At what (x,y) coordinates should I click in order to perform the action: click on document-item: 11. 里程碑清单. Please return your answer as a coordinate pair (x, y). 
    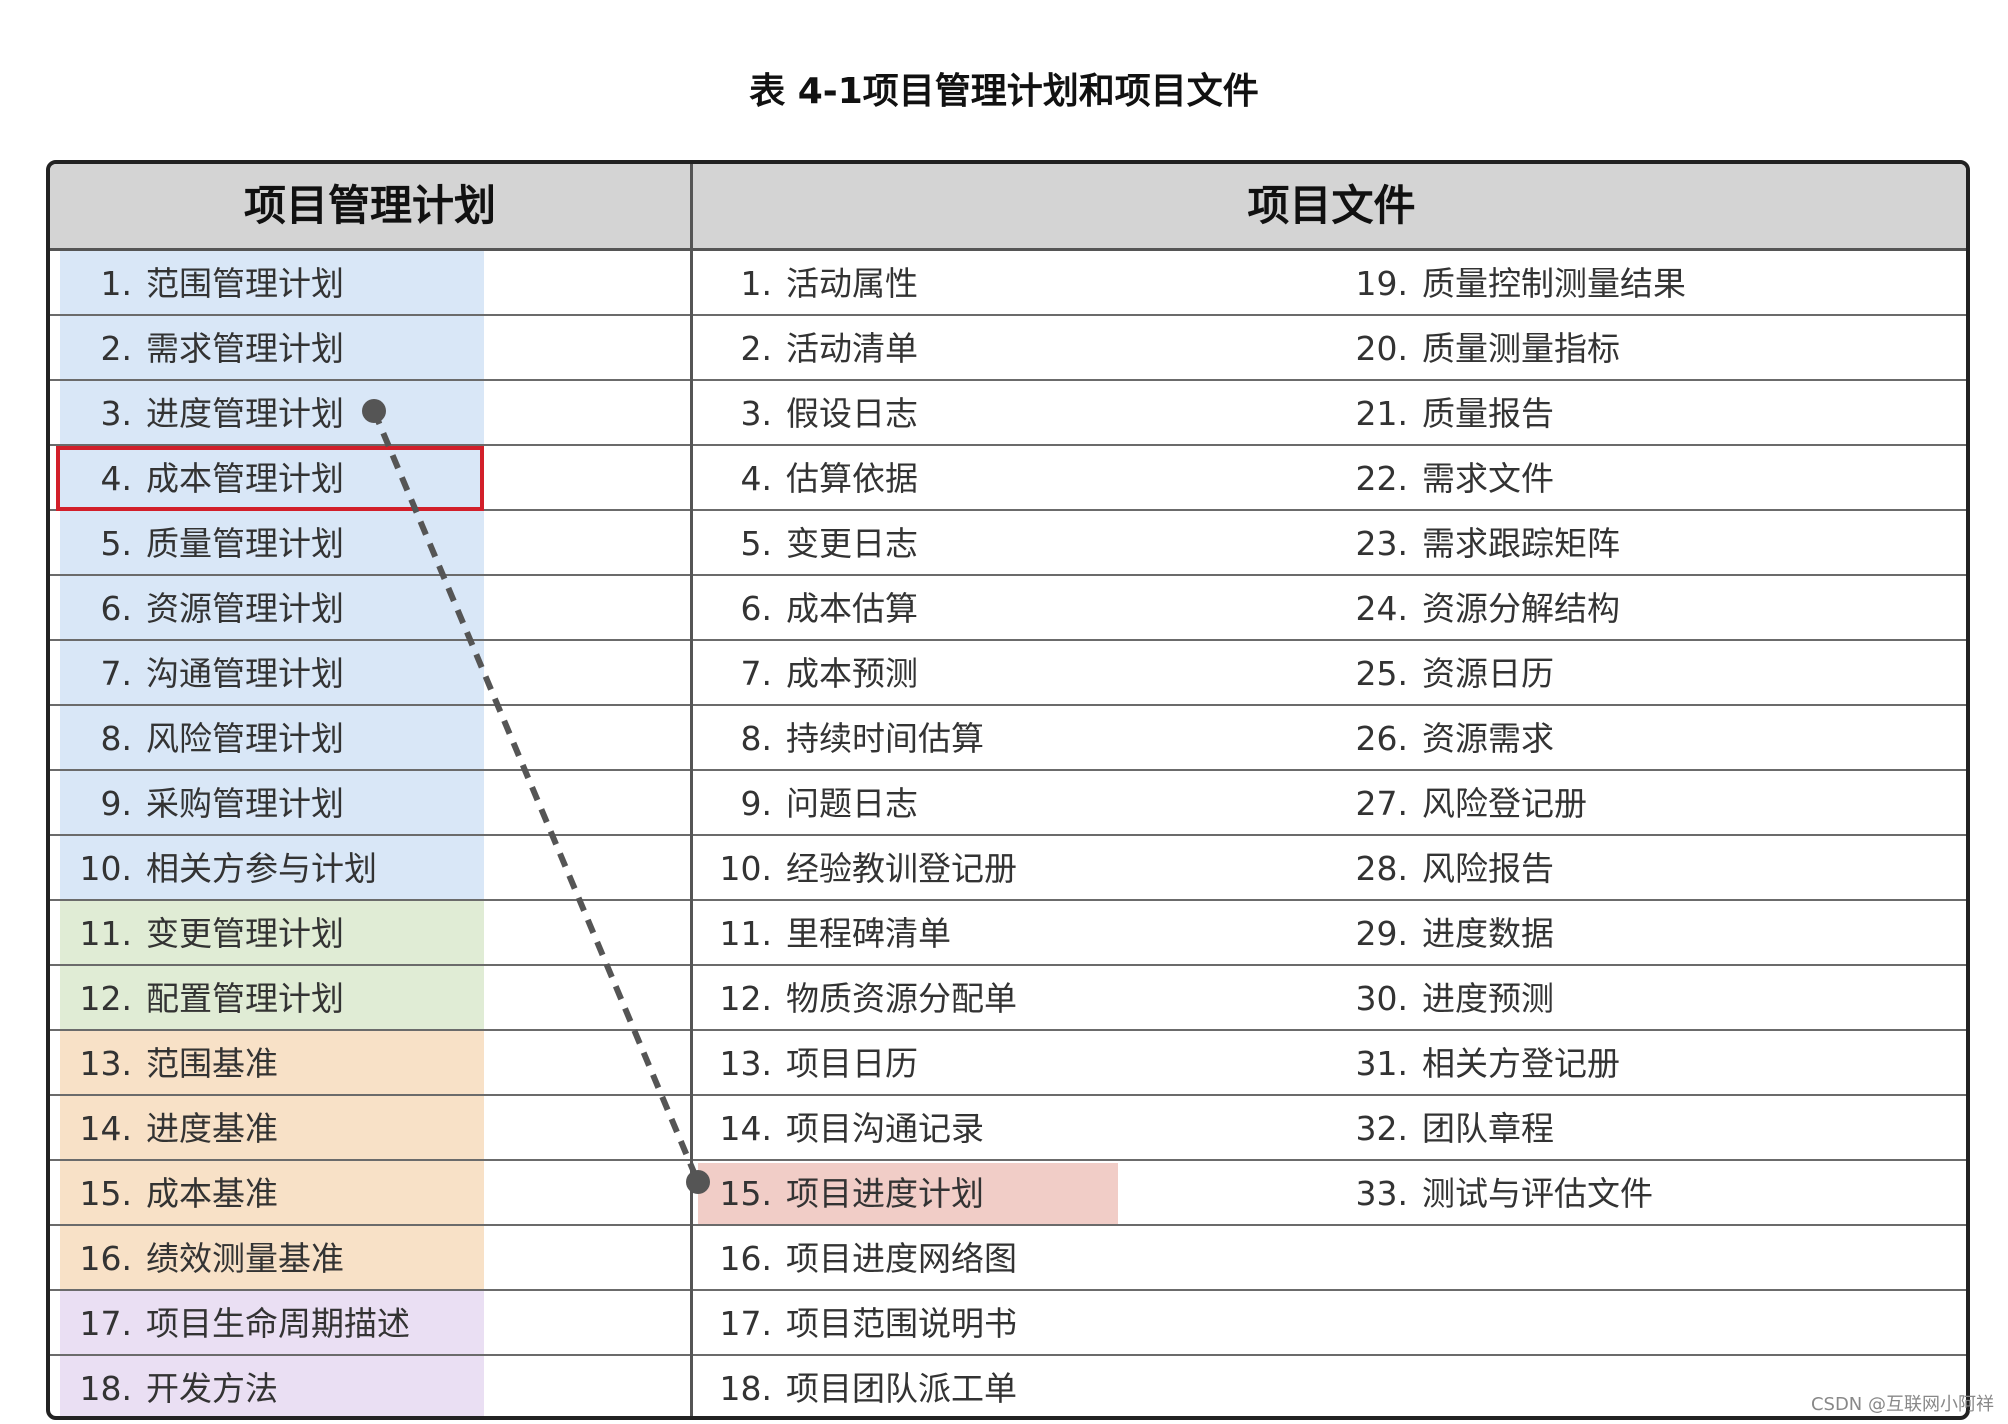
    Looking at the image, I should click on (1004, 933).